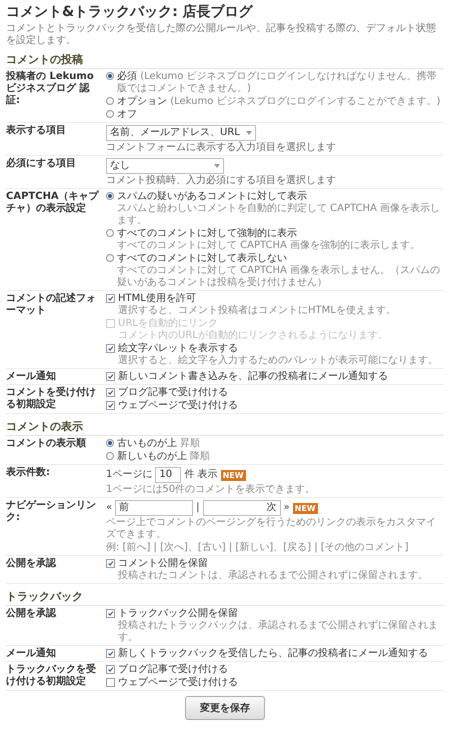 The height and width of the screenshot is (750, 450). What do you see at coordinates (168, 324) in the screenshot?
I see `option-label: URLを自動的にリンク` at bounding box center [168, 324].